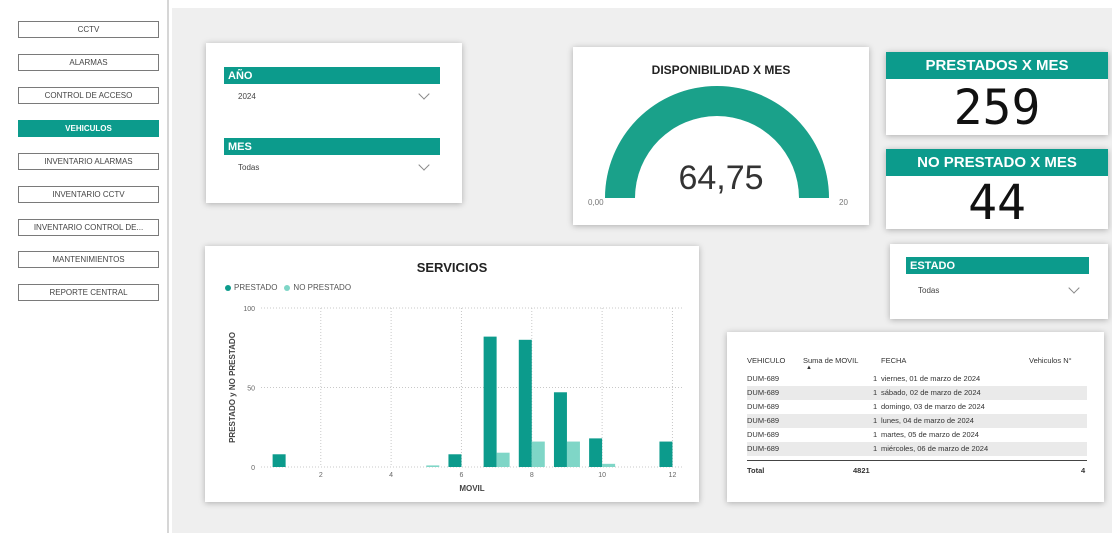 This screenshot has height=533, width=1112. I want to click on table-row: DUM-689 1 sábado, 02 de marzo de 2024, so click(917, 393).